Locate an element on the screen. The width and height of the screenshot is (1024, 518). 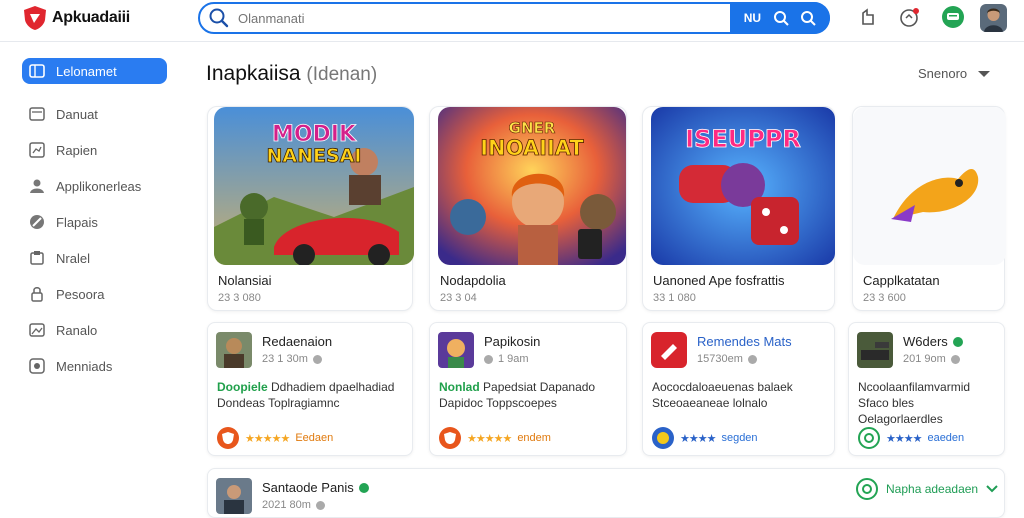
sidebar-item-4: Flapais is located at coordinates (94, 222).